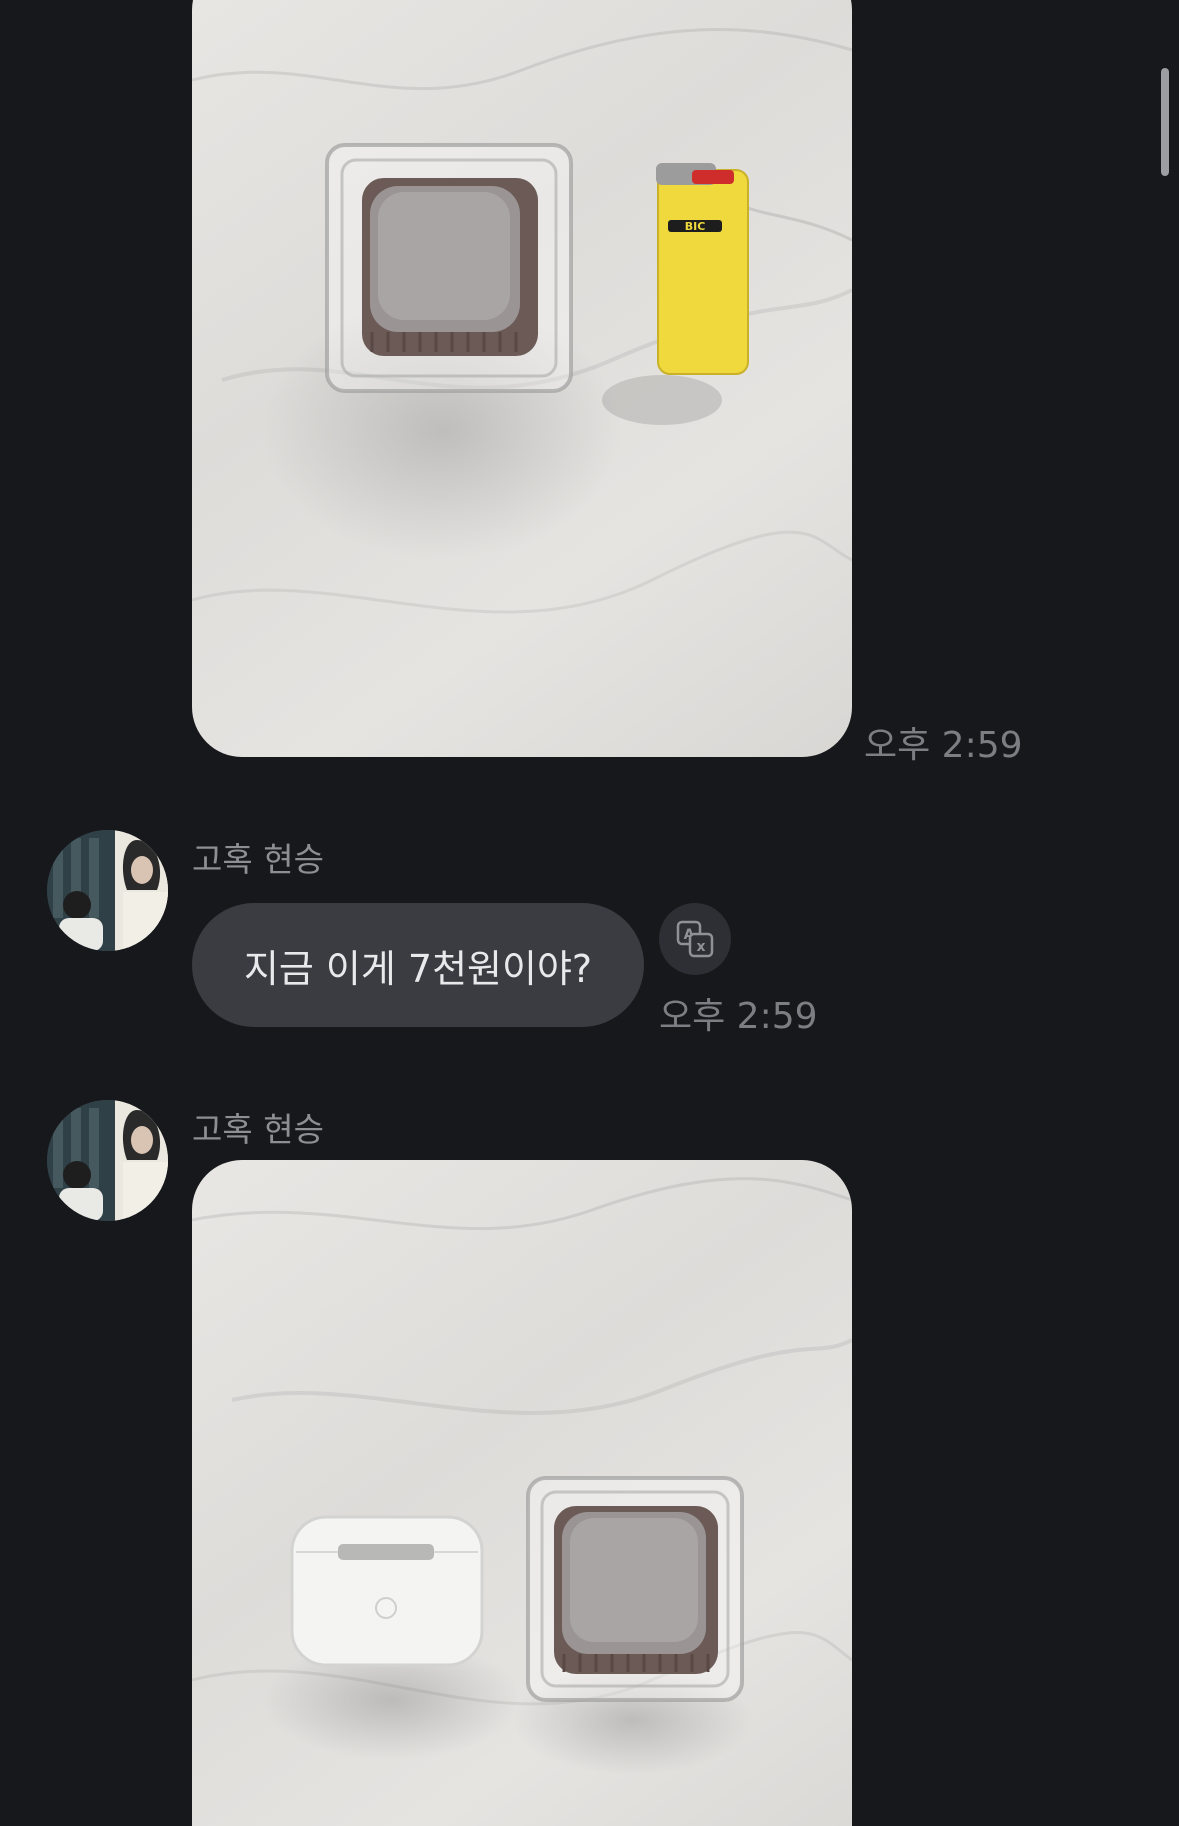 The image size is (1179, 1826). I want to click on translate-icon: A x, so click(695, 939).